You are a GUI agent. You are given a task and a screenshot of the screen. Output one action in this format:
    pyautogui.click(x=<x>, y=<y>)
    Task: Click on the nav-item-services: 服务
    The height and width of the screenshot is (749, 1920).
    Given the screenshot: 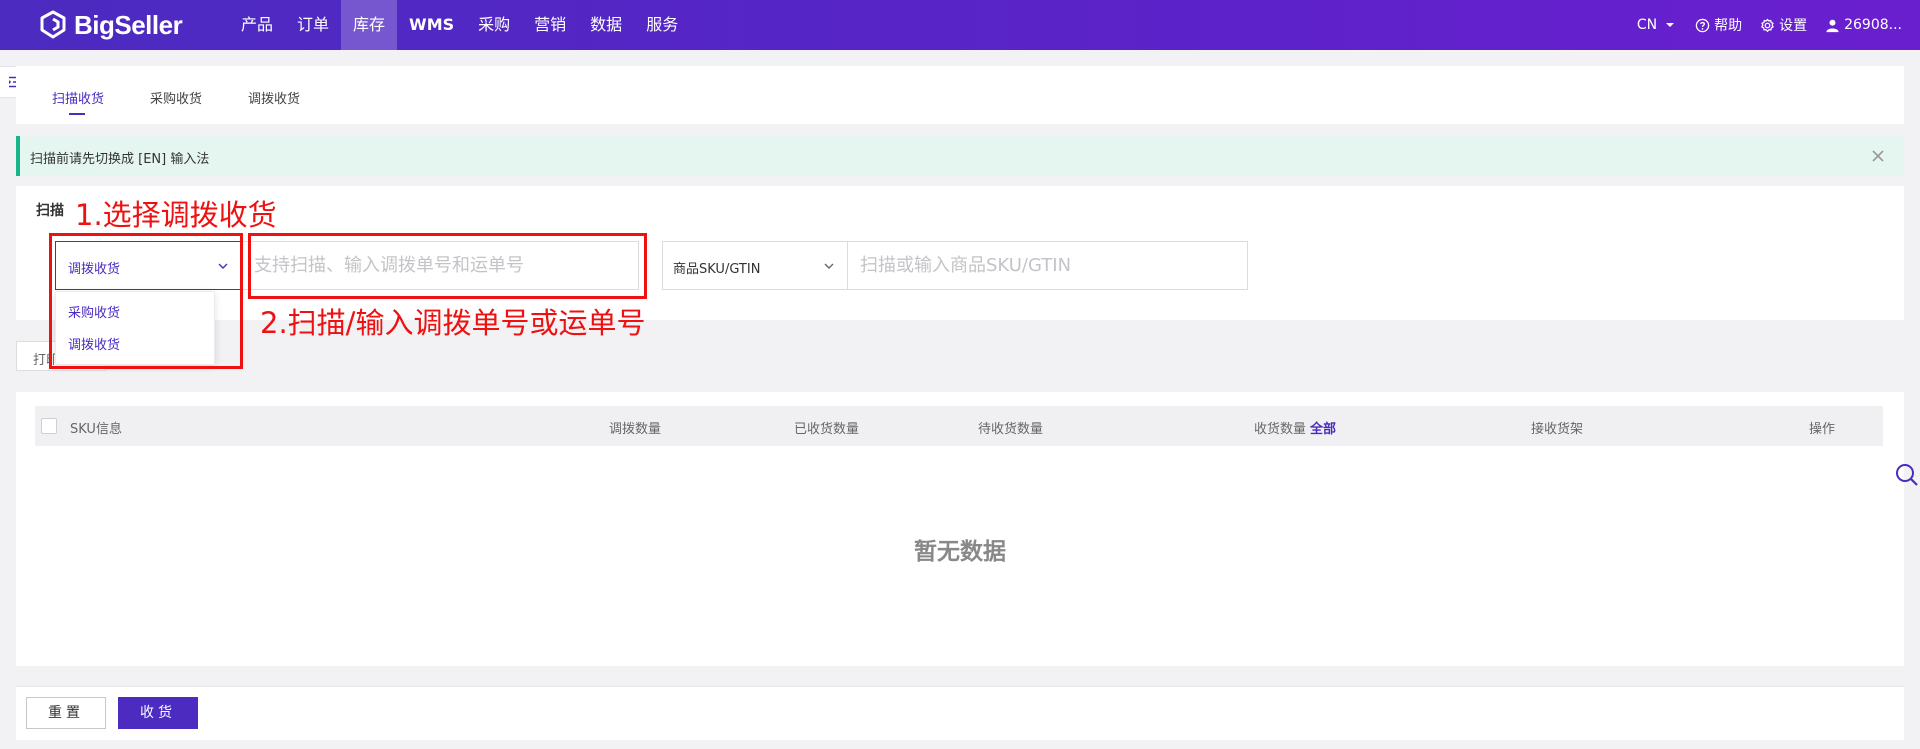 What is the action you would take?
    pyautogui.click(x=662, y=25)
    